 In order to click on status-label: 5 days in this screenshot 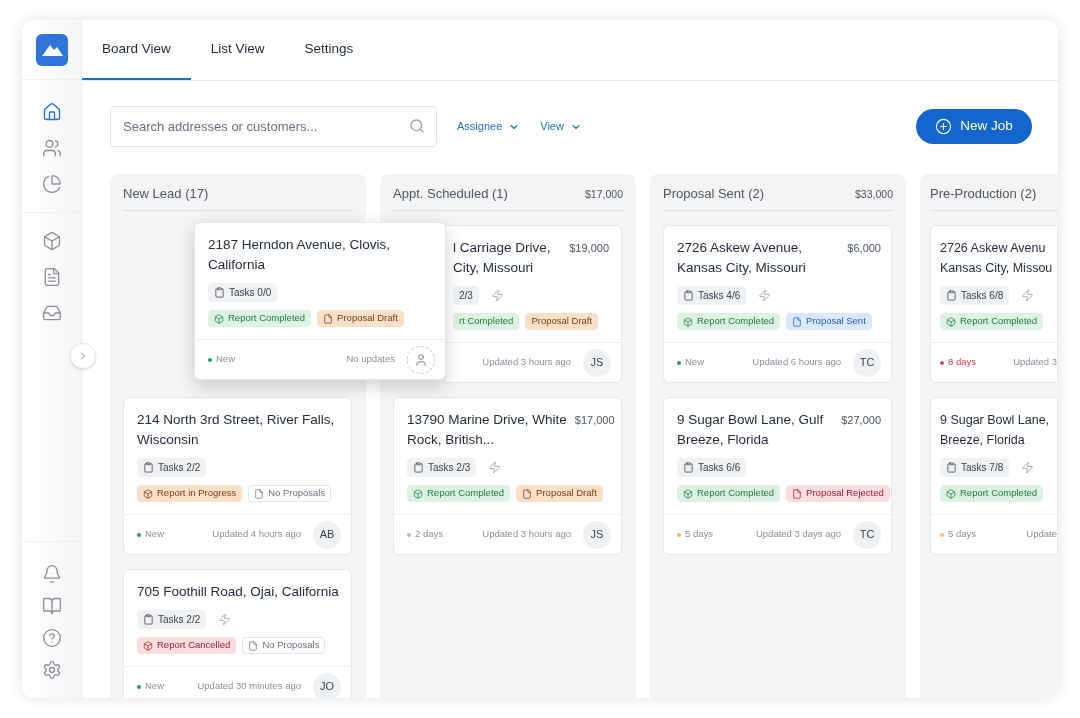, I will do `click(958, 534)`.